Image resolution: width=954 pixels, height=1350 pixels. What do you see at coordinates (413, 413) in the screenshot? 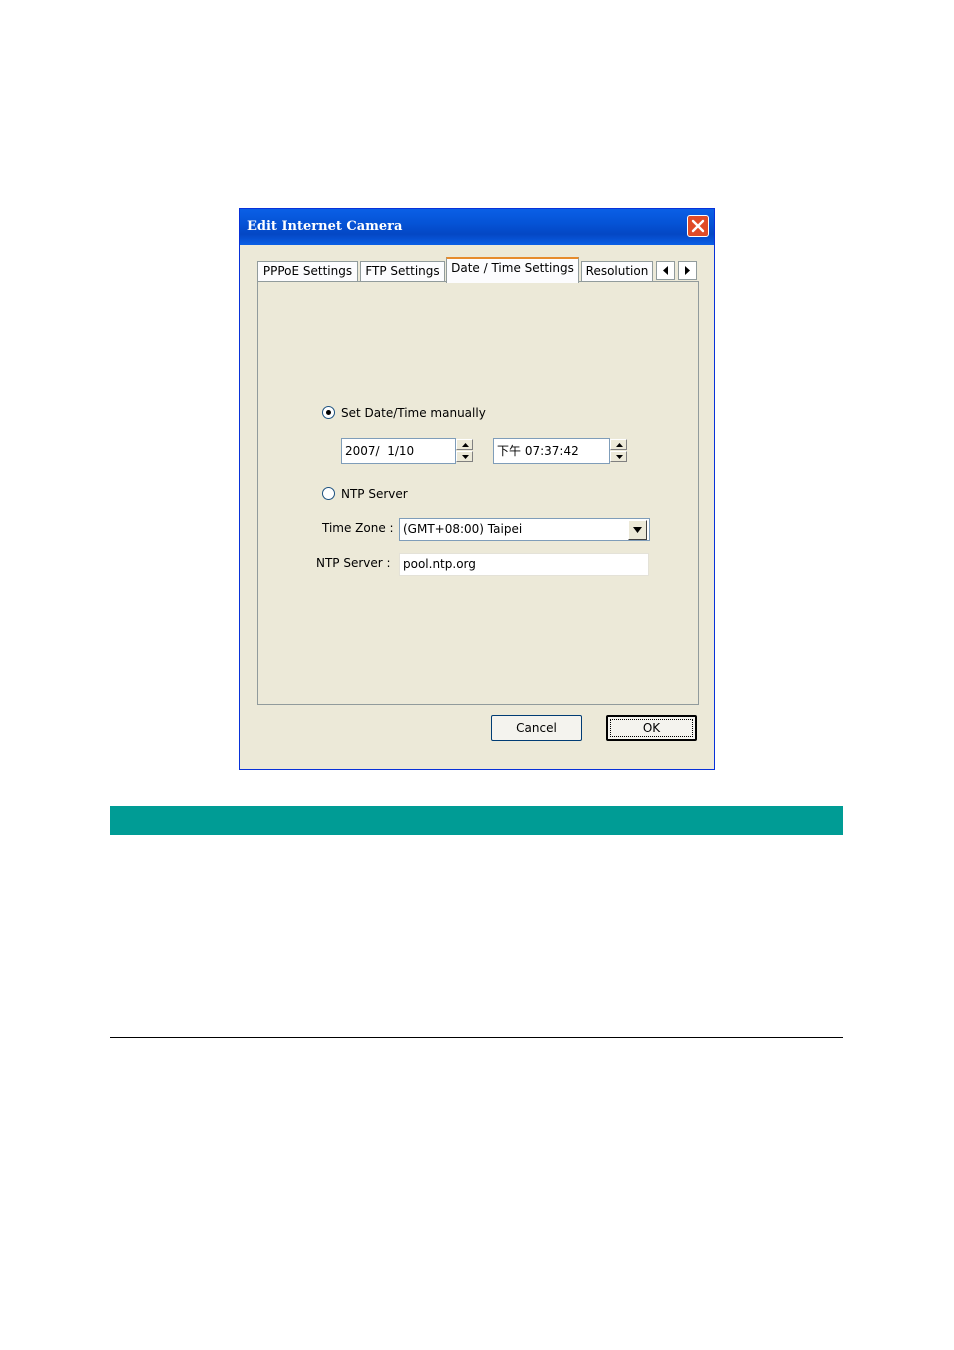
I see `manual-radio-label: Set Date/Time manually` at bounding box center [413, 413].